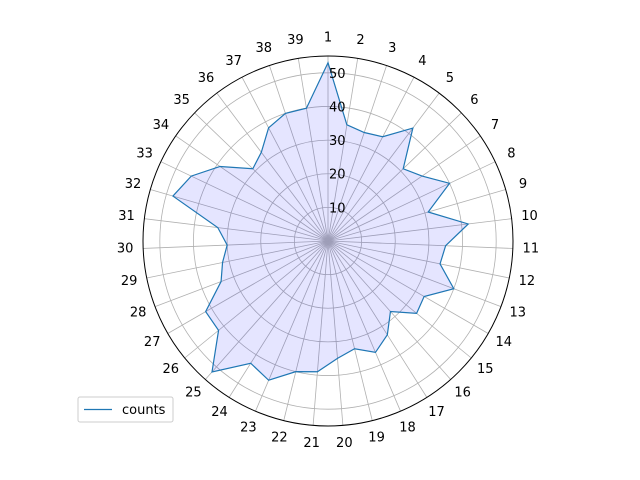  I want to click on angle-tick-label: 36, so click(206, 78).